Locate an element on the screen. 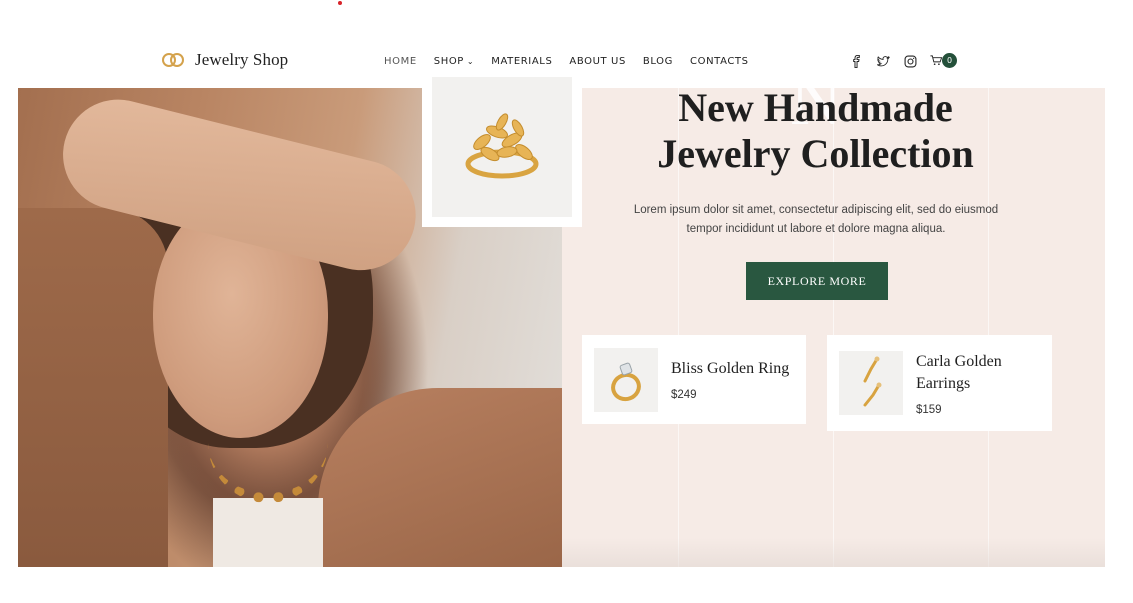 This screenshot has width=1133, height=603. product-name-line2: Earrings is located at coordinates (943, 383).